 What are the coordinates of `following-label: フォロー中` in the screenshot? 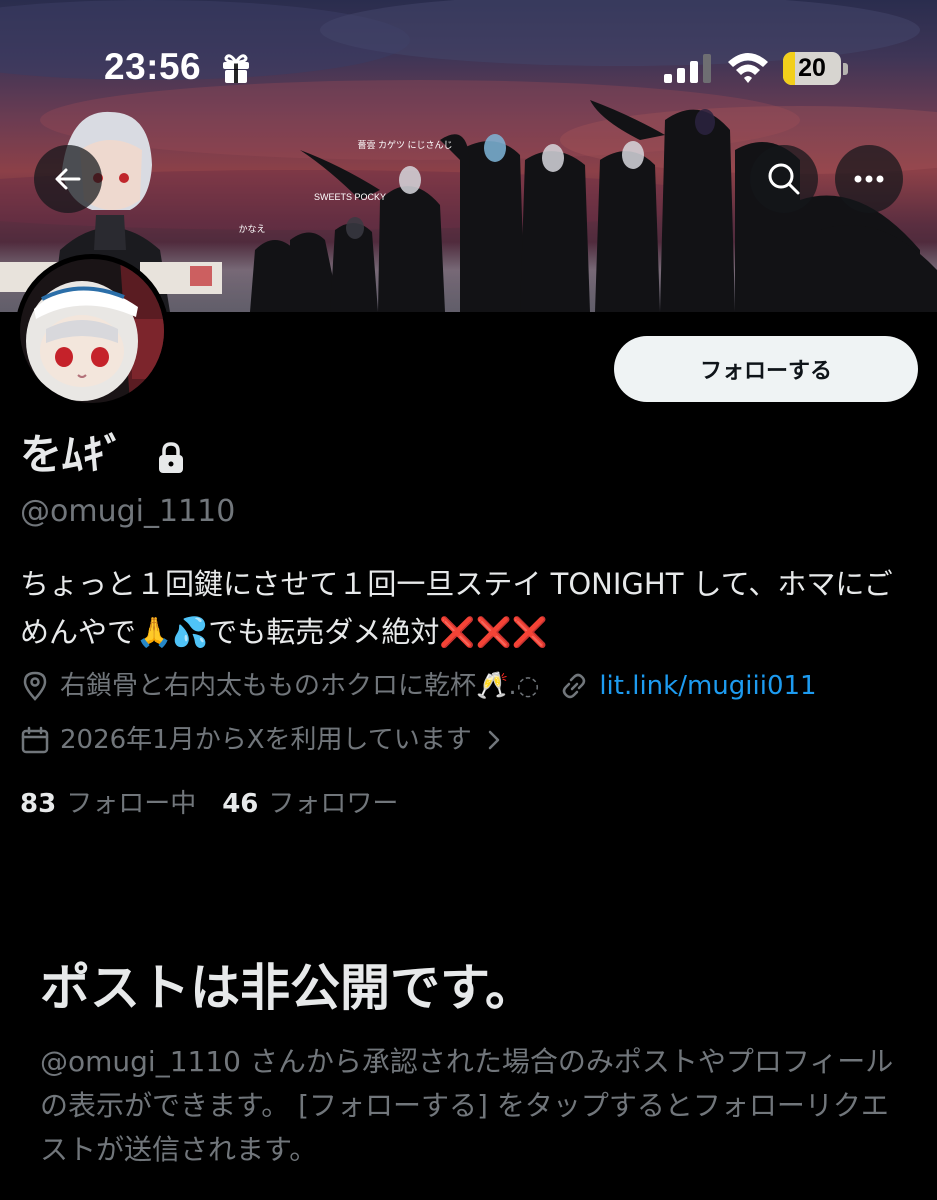 It's located at (131, 804).